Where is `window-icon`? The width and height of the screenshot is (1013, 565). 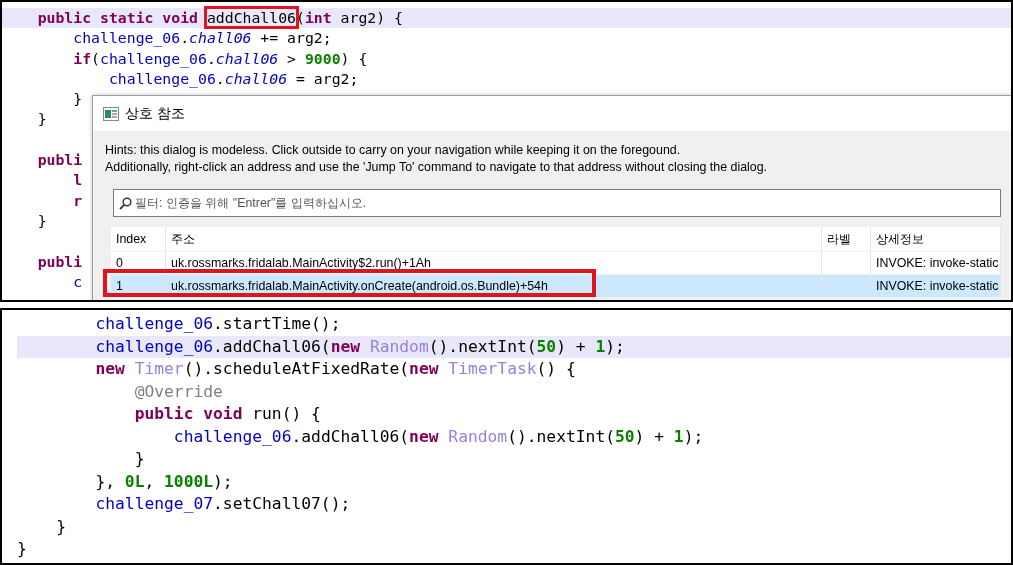
window-icon is located at coordinates (111, 113).